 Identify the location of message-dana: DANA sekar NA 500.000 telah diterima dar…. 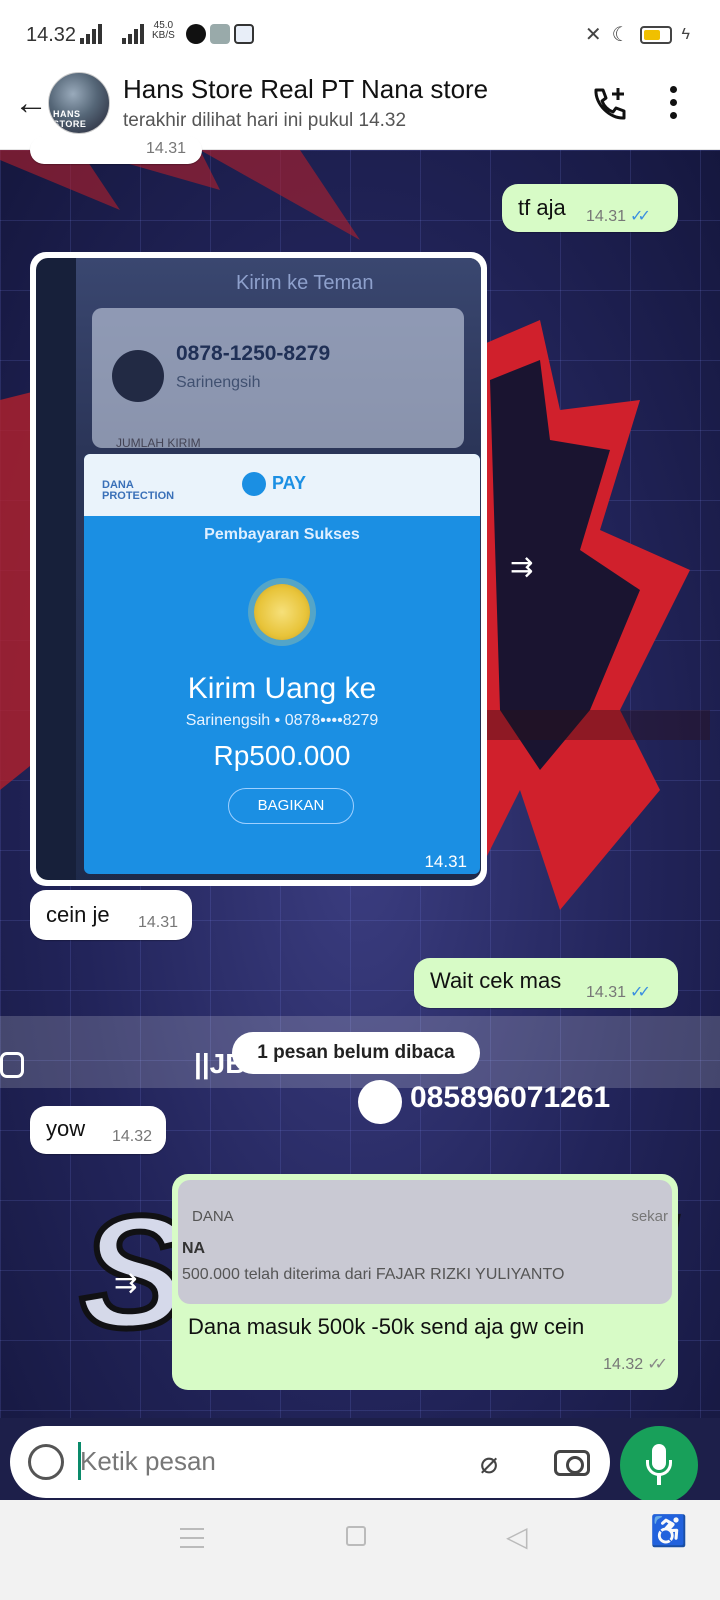
(425, 1282).